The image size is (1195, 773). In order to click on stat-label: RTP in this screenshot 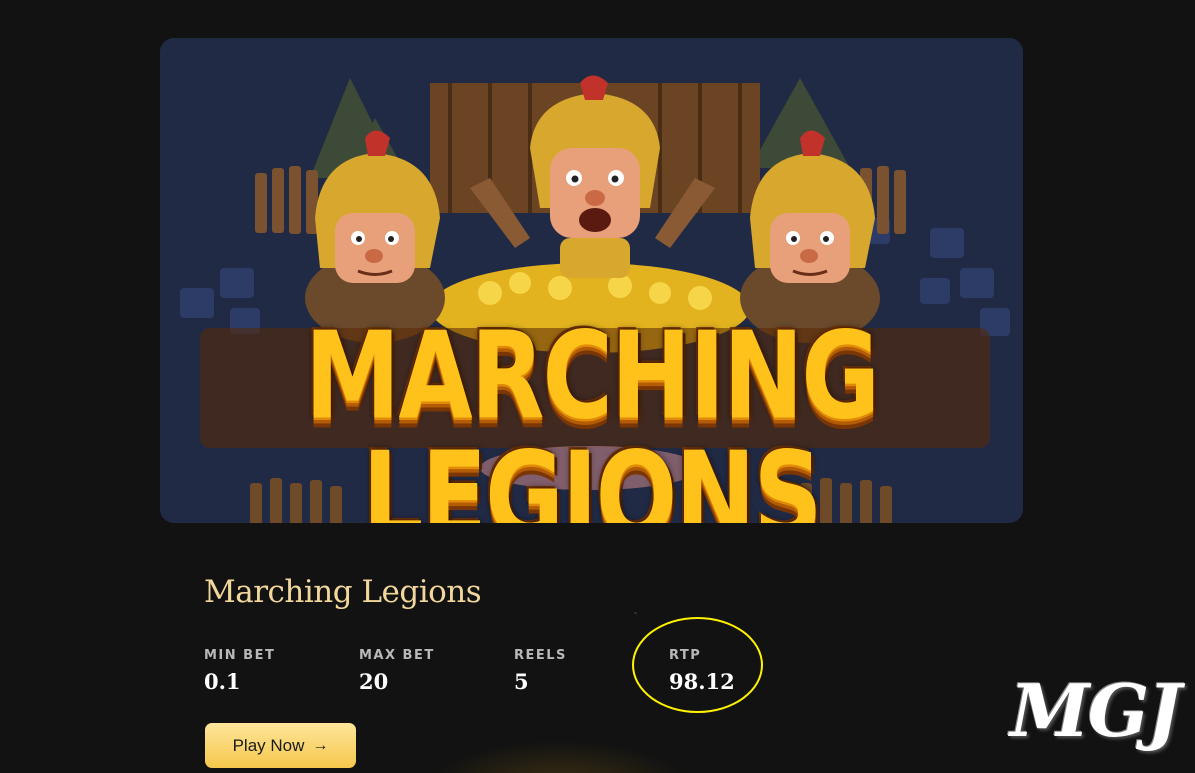, I will do `click(685, 655)`.